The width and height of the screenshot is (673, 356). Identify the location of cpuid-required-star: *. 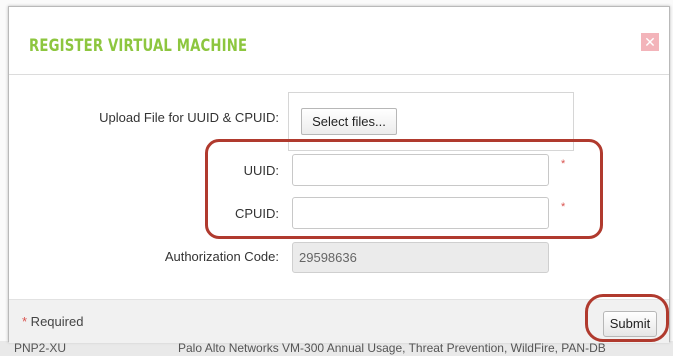
(563, 207).